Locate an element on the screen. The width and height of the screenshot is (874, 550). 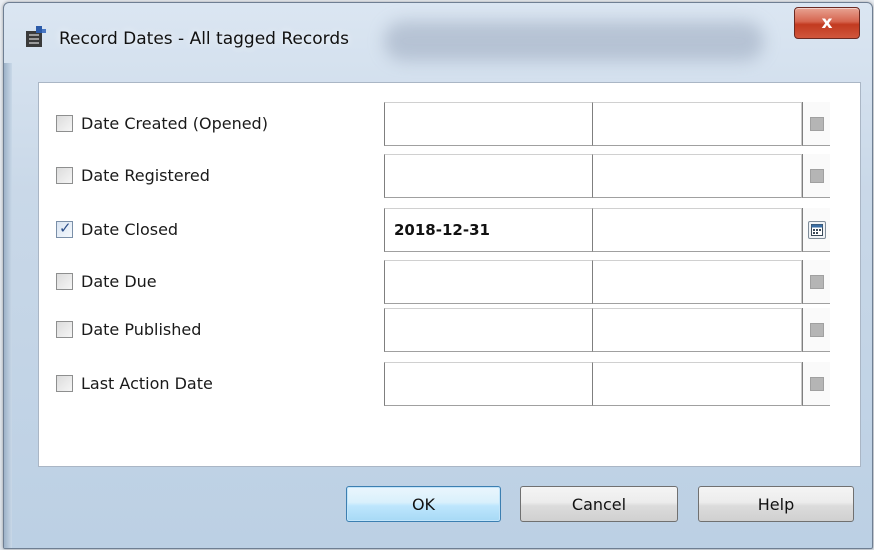
record-dates-app-icon is located at coordinates (35, 37).